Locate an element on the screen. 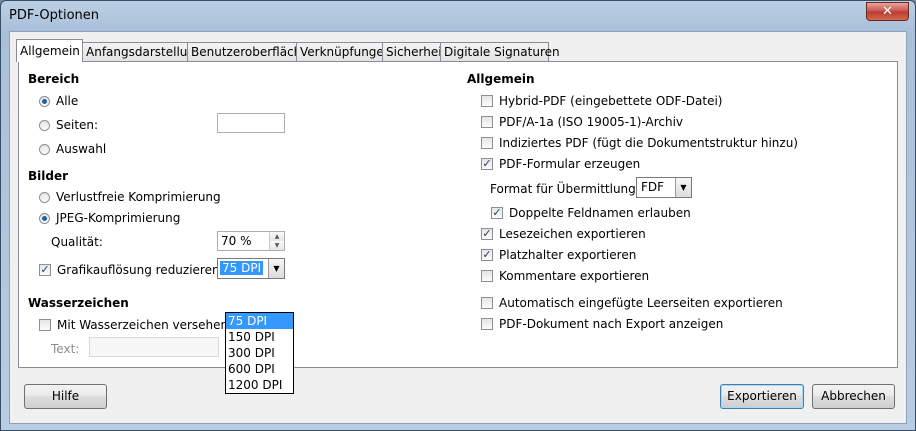 The image size is (916, 431). dpi-option: 1200 DPI is located at coordinates (259, 385).